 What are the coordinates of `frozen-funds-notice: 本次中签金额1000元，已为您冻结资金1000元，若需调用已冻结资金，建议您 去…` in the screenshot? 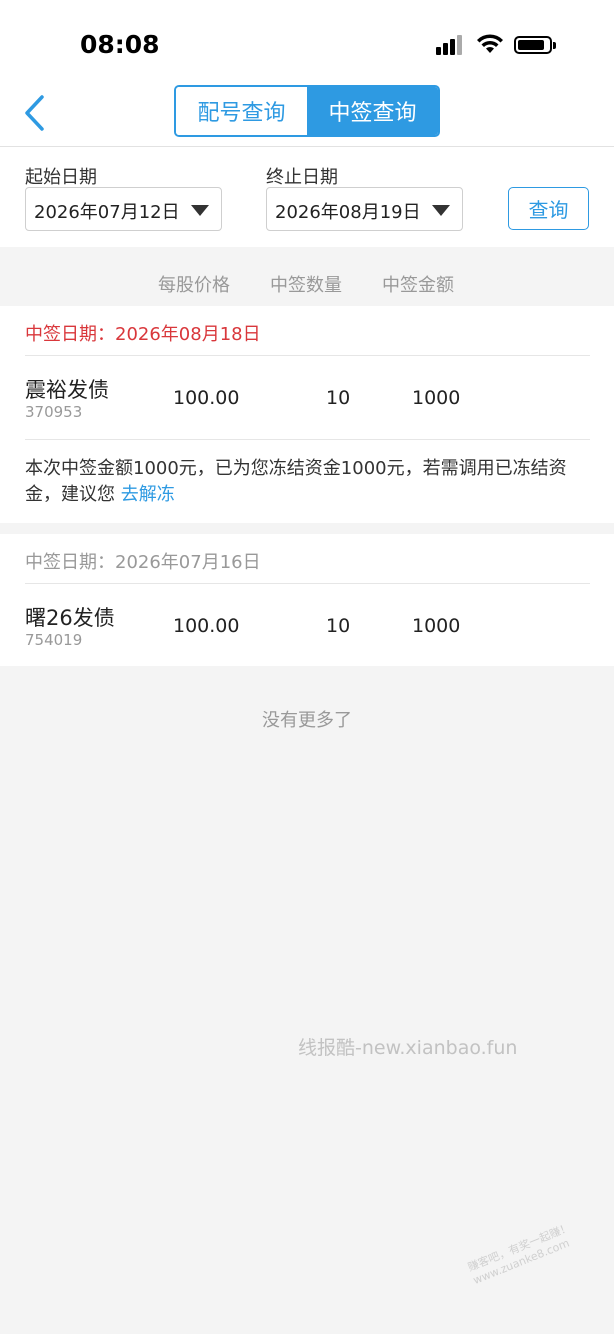 It's located at (307, 482).